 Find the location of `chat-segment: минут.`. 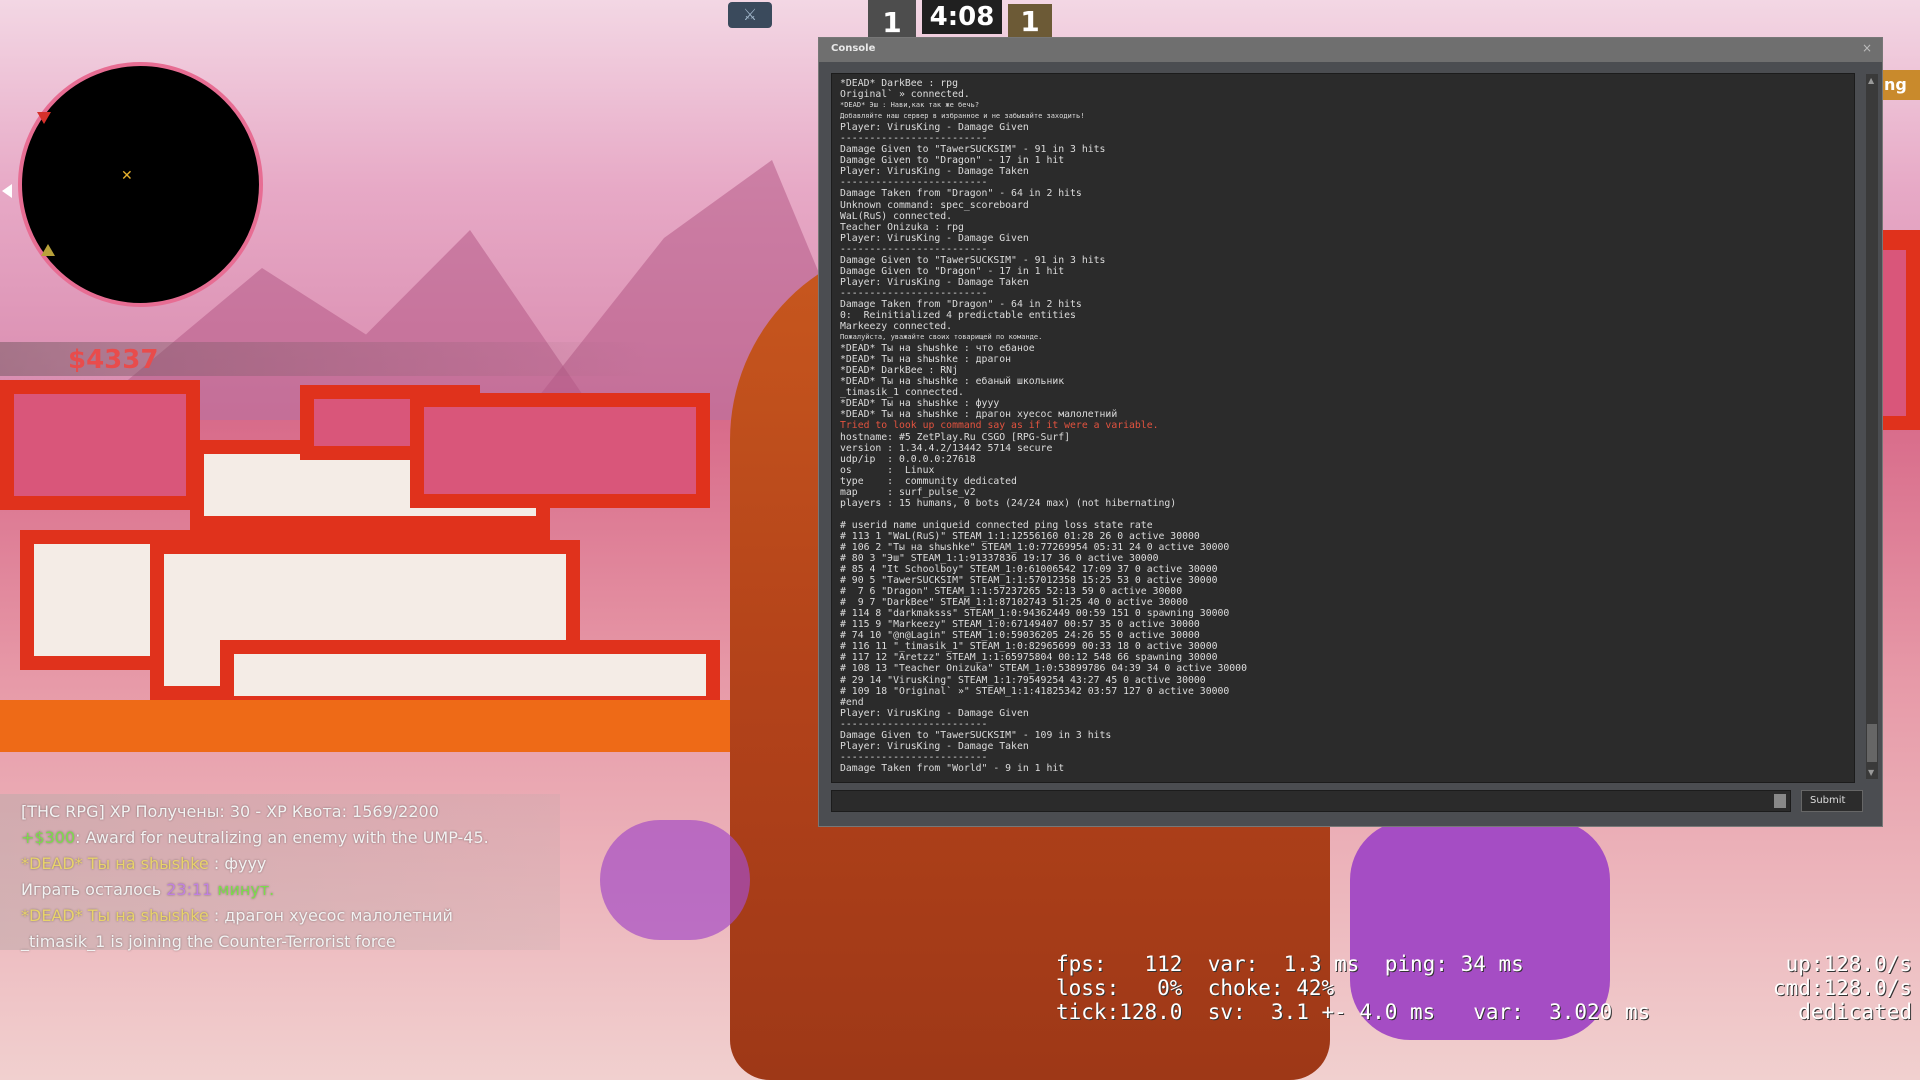

chat-segment: минут. is located at coordinates (243, 889).